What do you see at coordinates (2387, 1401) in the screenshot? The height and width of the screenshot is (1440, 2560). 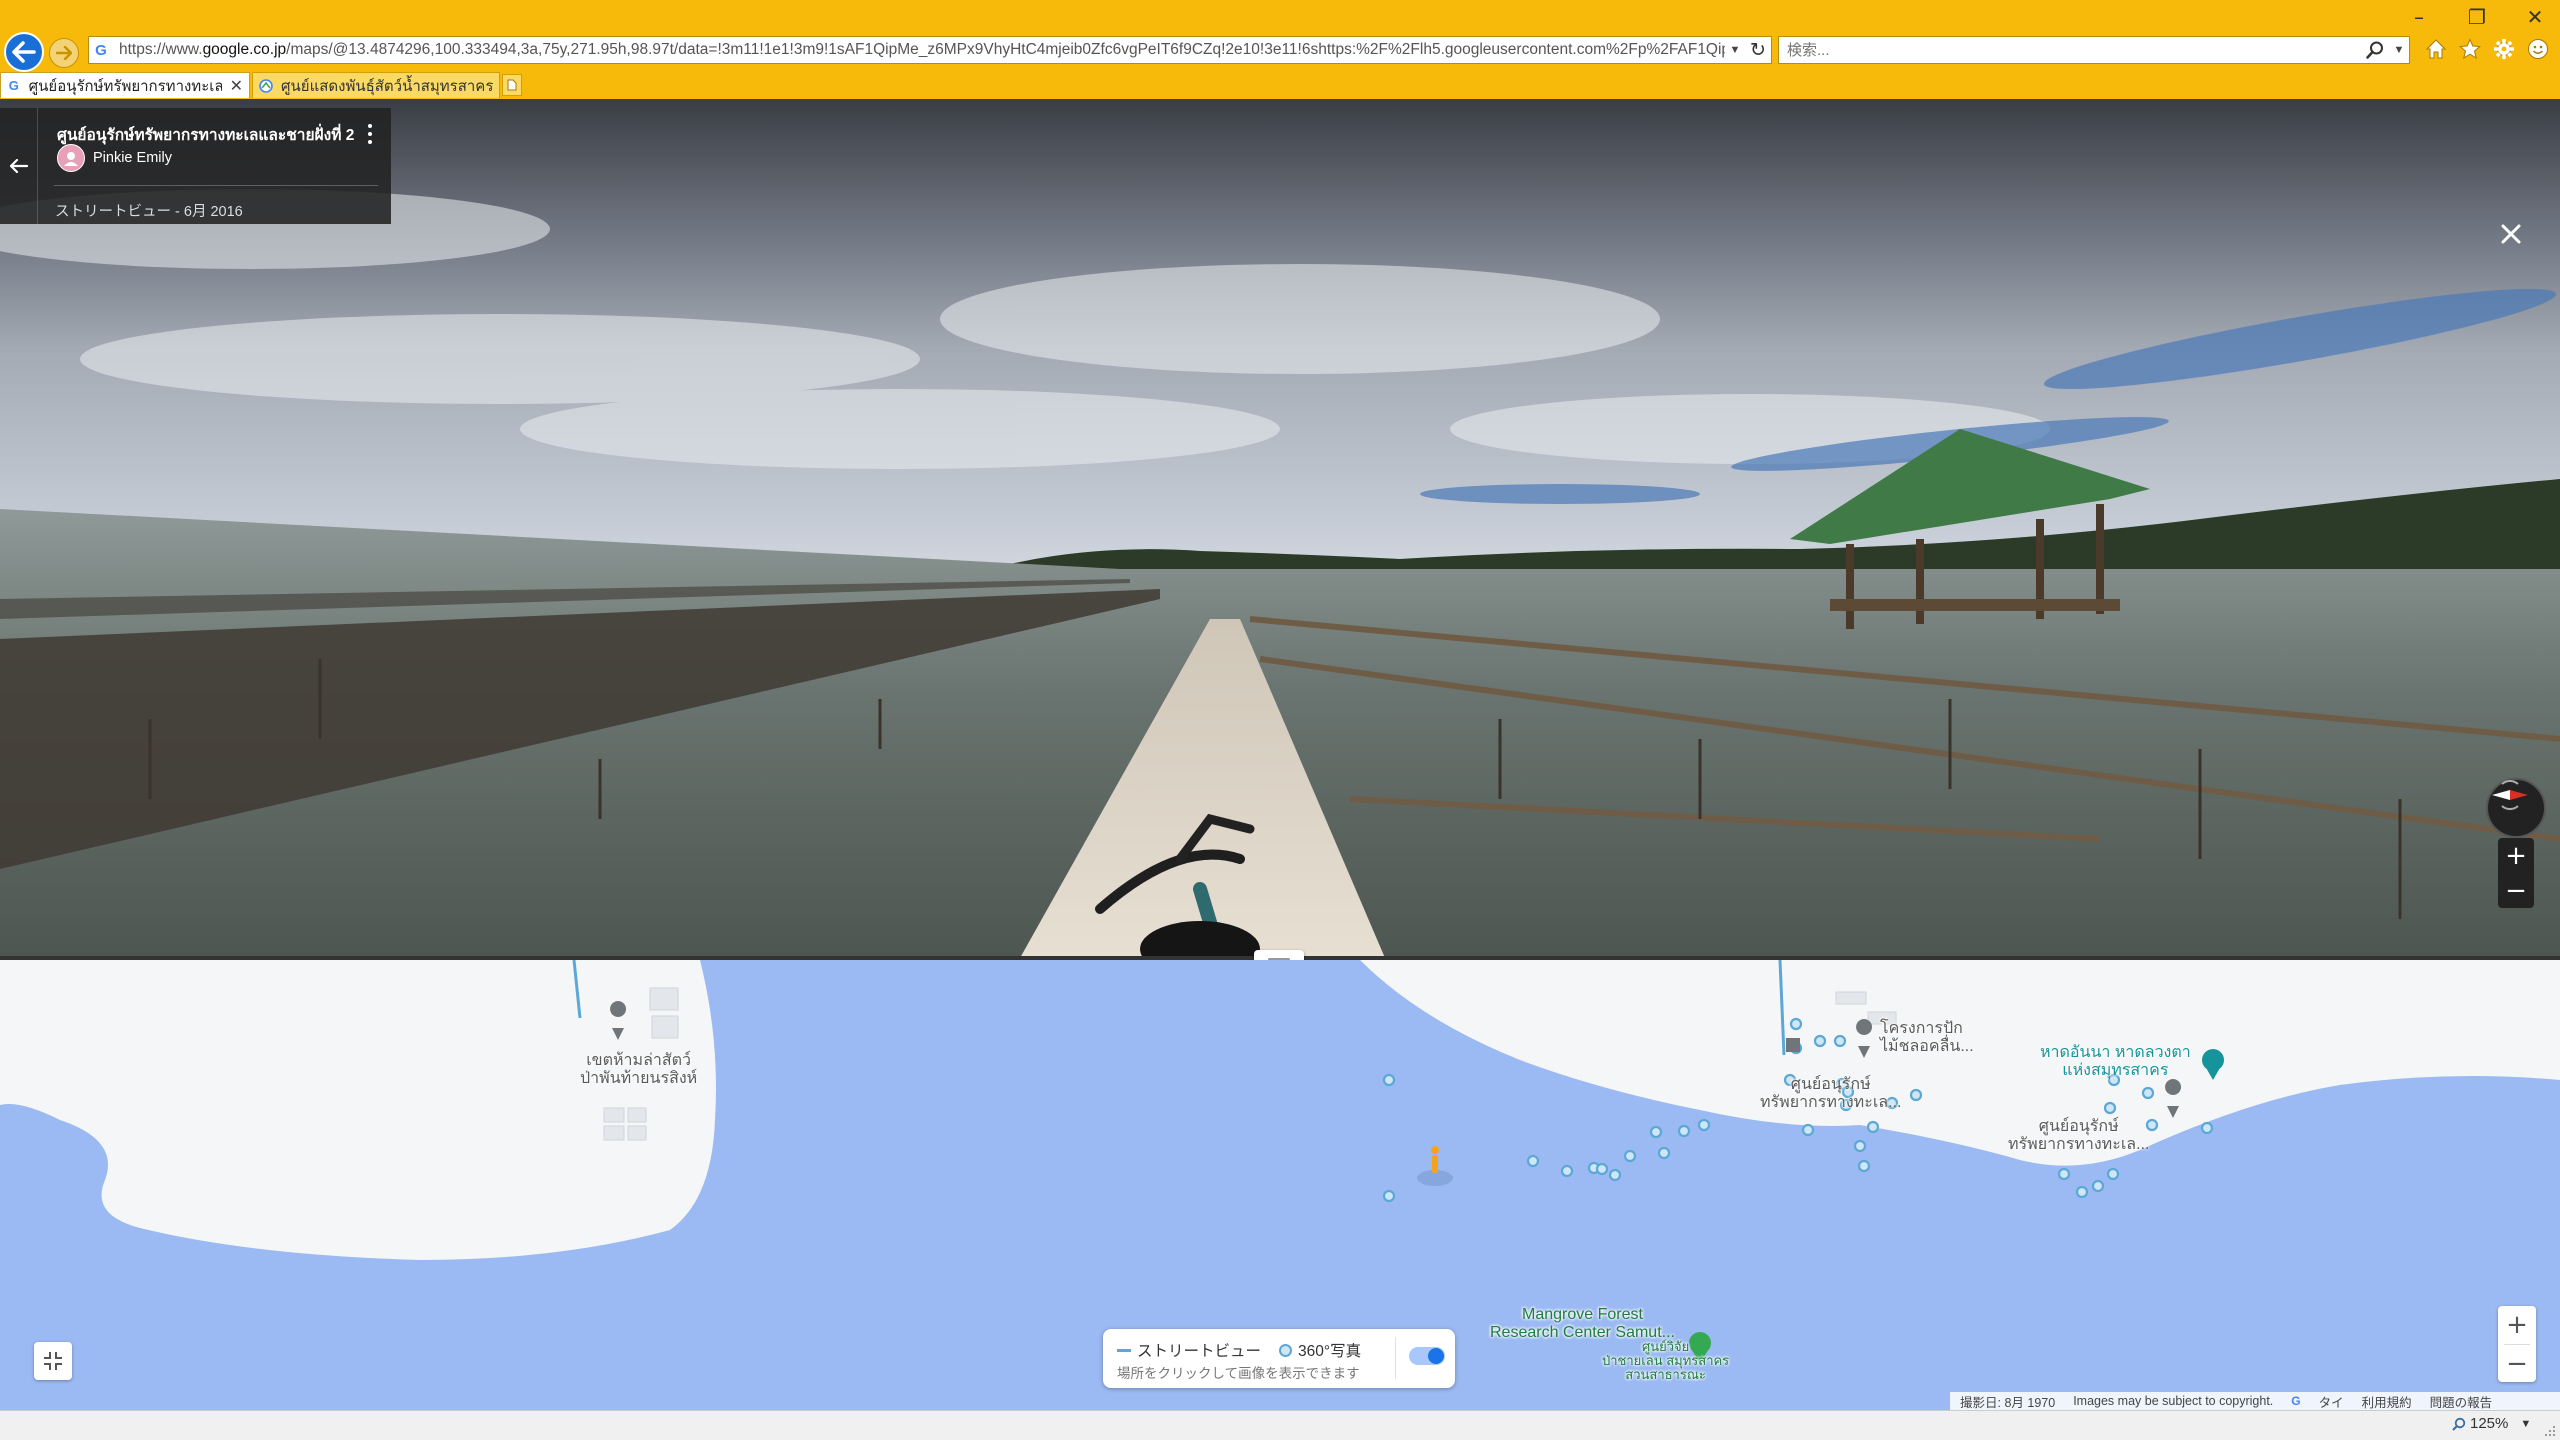 I see `terms-link: 利用規約` at bounding box center [2387, 1401].